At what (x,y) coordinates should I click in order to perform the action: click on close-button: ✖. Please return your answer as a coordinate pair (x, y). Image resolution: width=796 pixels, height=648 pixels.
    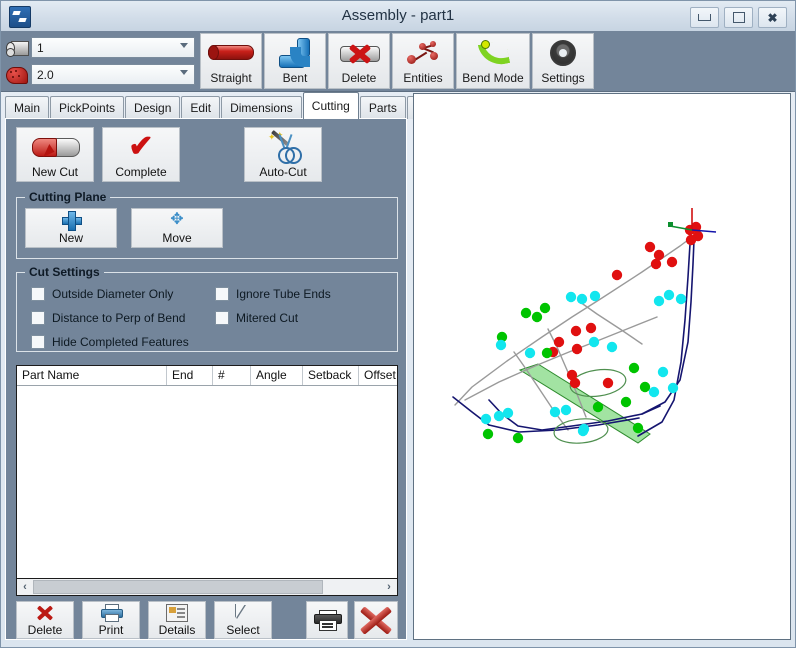
    Looking at the image, I should click on (772, 17).